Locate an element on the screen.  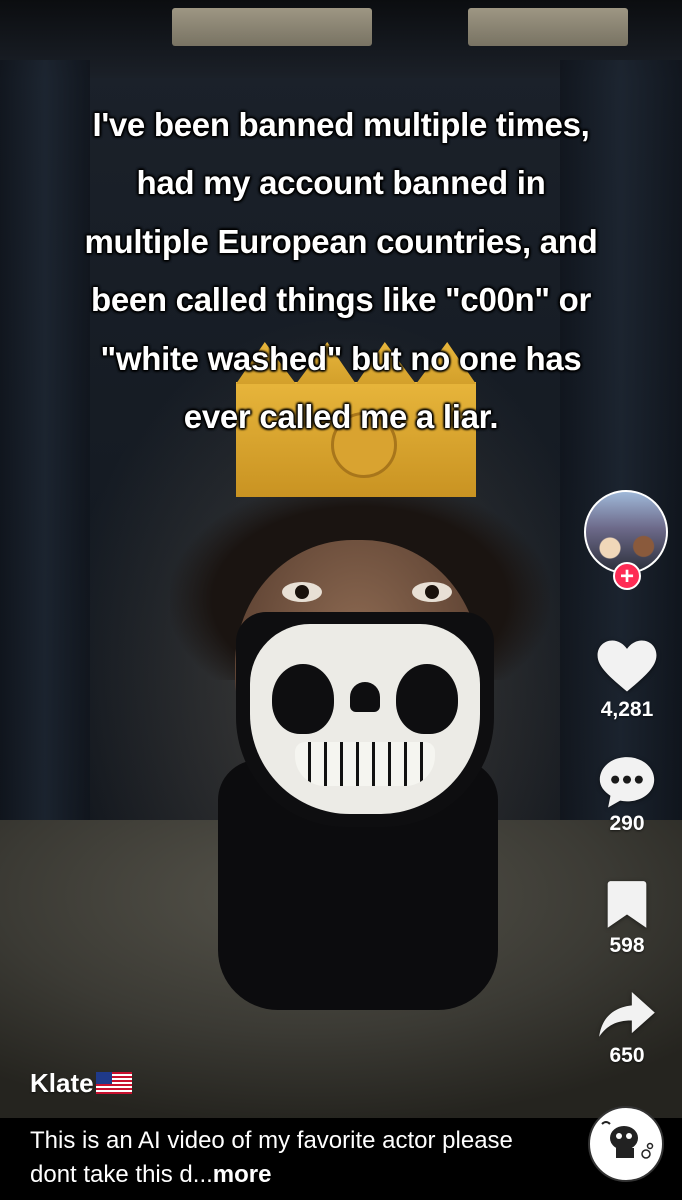
share-count: 650 is located at coordinates (627, 1055).